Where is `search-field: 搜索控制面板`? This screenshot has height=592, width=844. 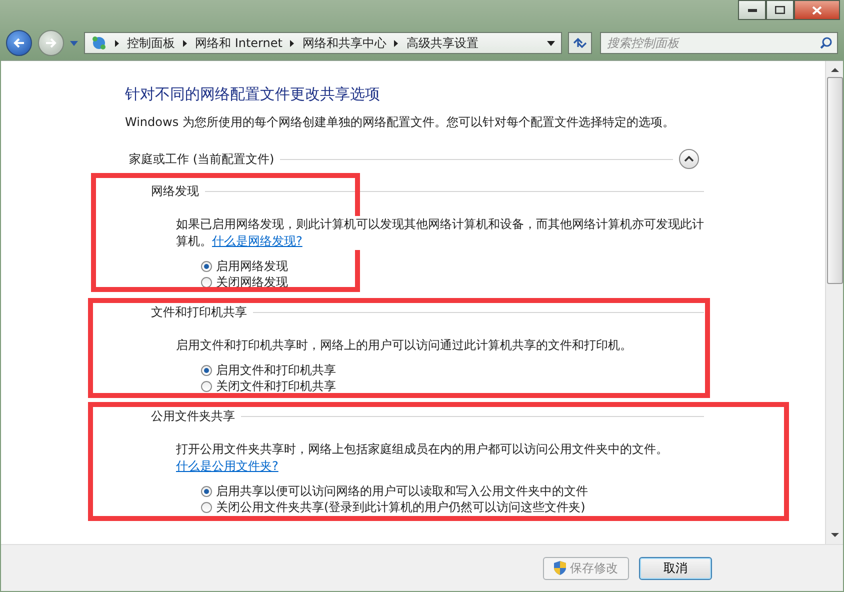
search-field: 搜索控制面板 is located at coordinates (719, 43).